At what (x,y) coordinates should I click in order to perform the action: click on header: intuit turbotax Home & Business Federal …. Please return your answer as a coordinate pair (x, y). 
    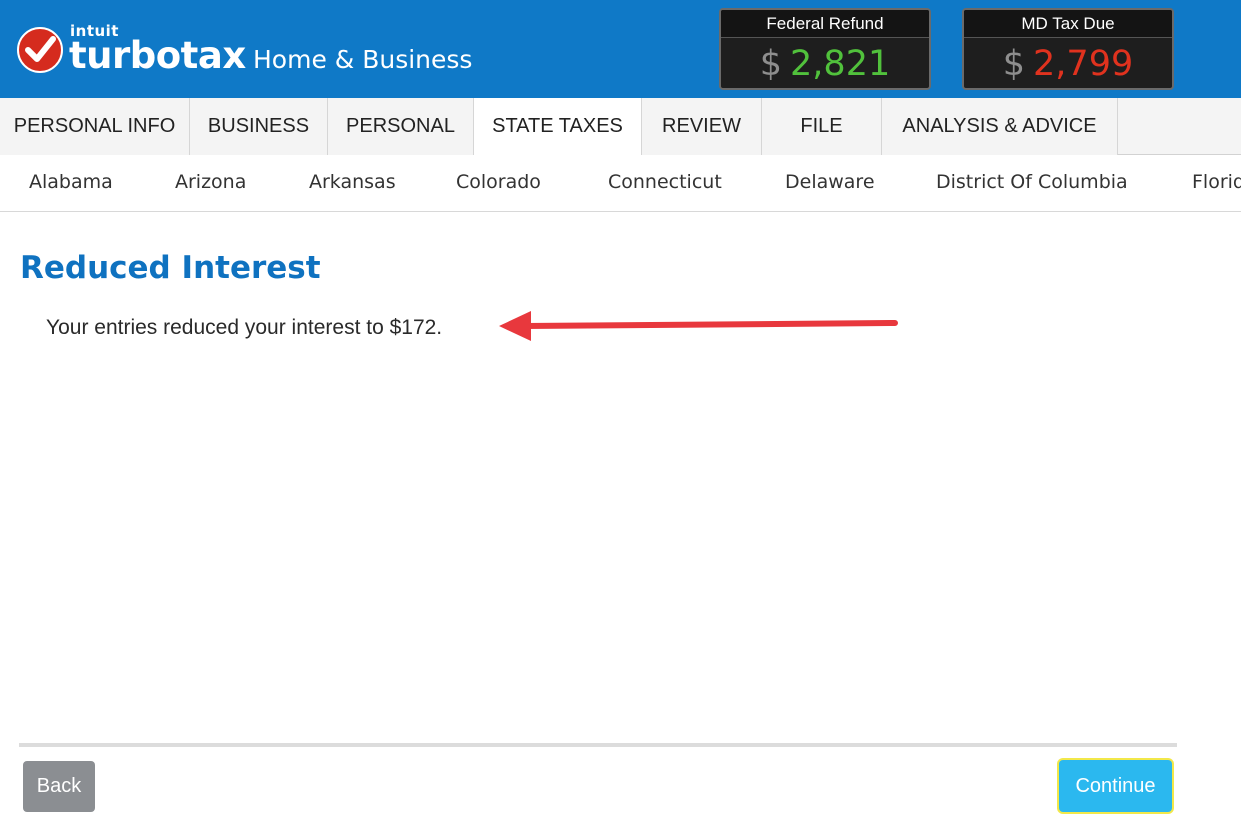
    Looking at the image, I should click on (620, 49).